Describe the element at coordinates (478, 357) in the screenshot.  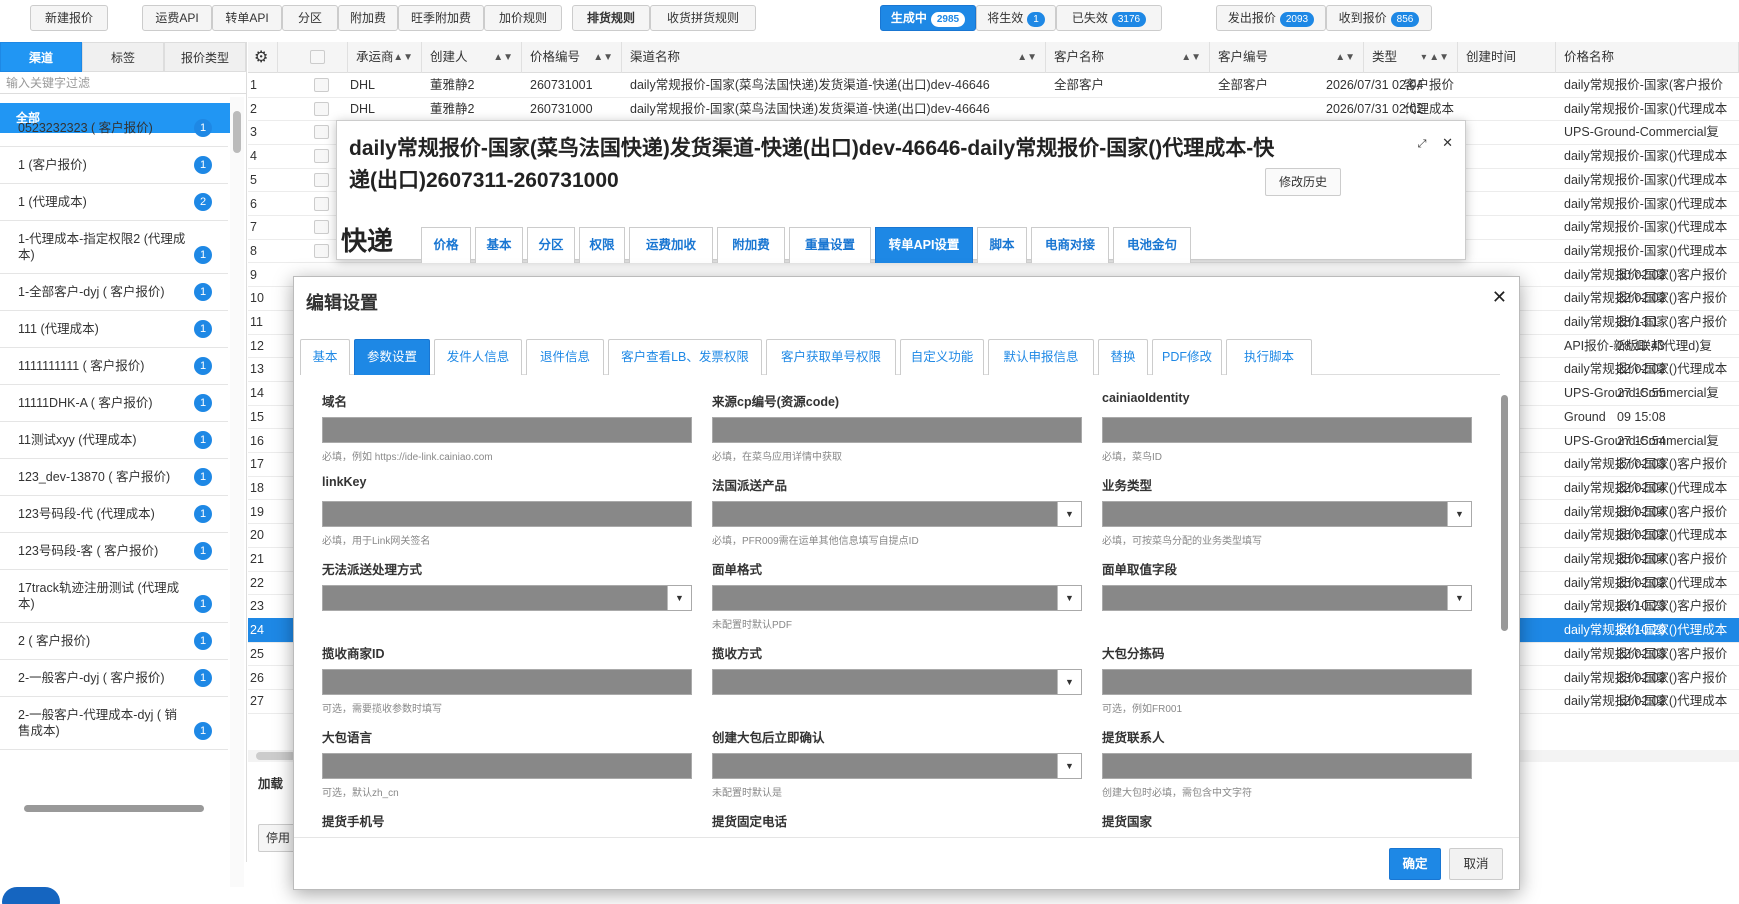
I see `edit-tab: 发件人信息` at that location.